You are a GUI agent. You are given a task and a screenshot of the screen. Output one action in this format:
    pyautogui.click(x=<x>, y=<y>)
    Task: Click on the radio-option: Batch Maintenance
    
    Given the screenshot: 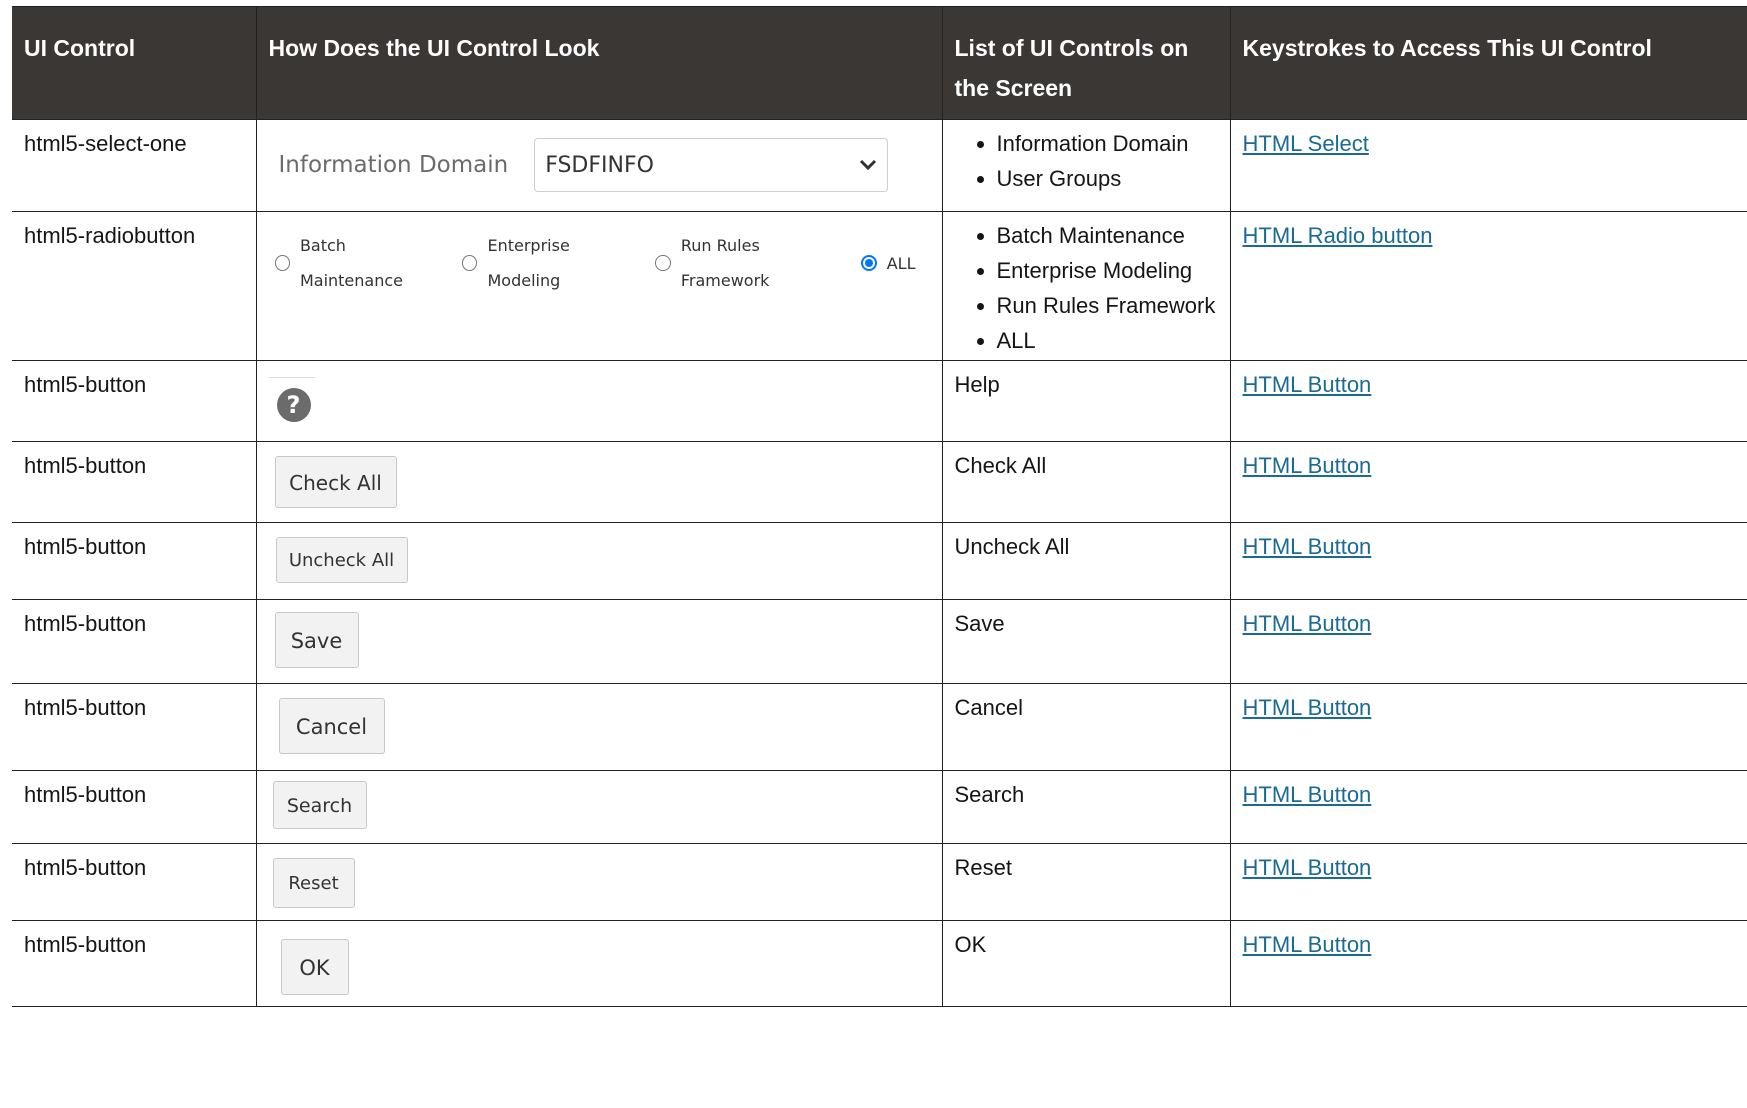 What is the action you would take?
    pyautogui.click(x=361, y=263)
    